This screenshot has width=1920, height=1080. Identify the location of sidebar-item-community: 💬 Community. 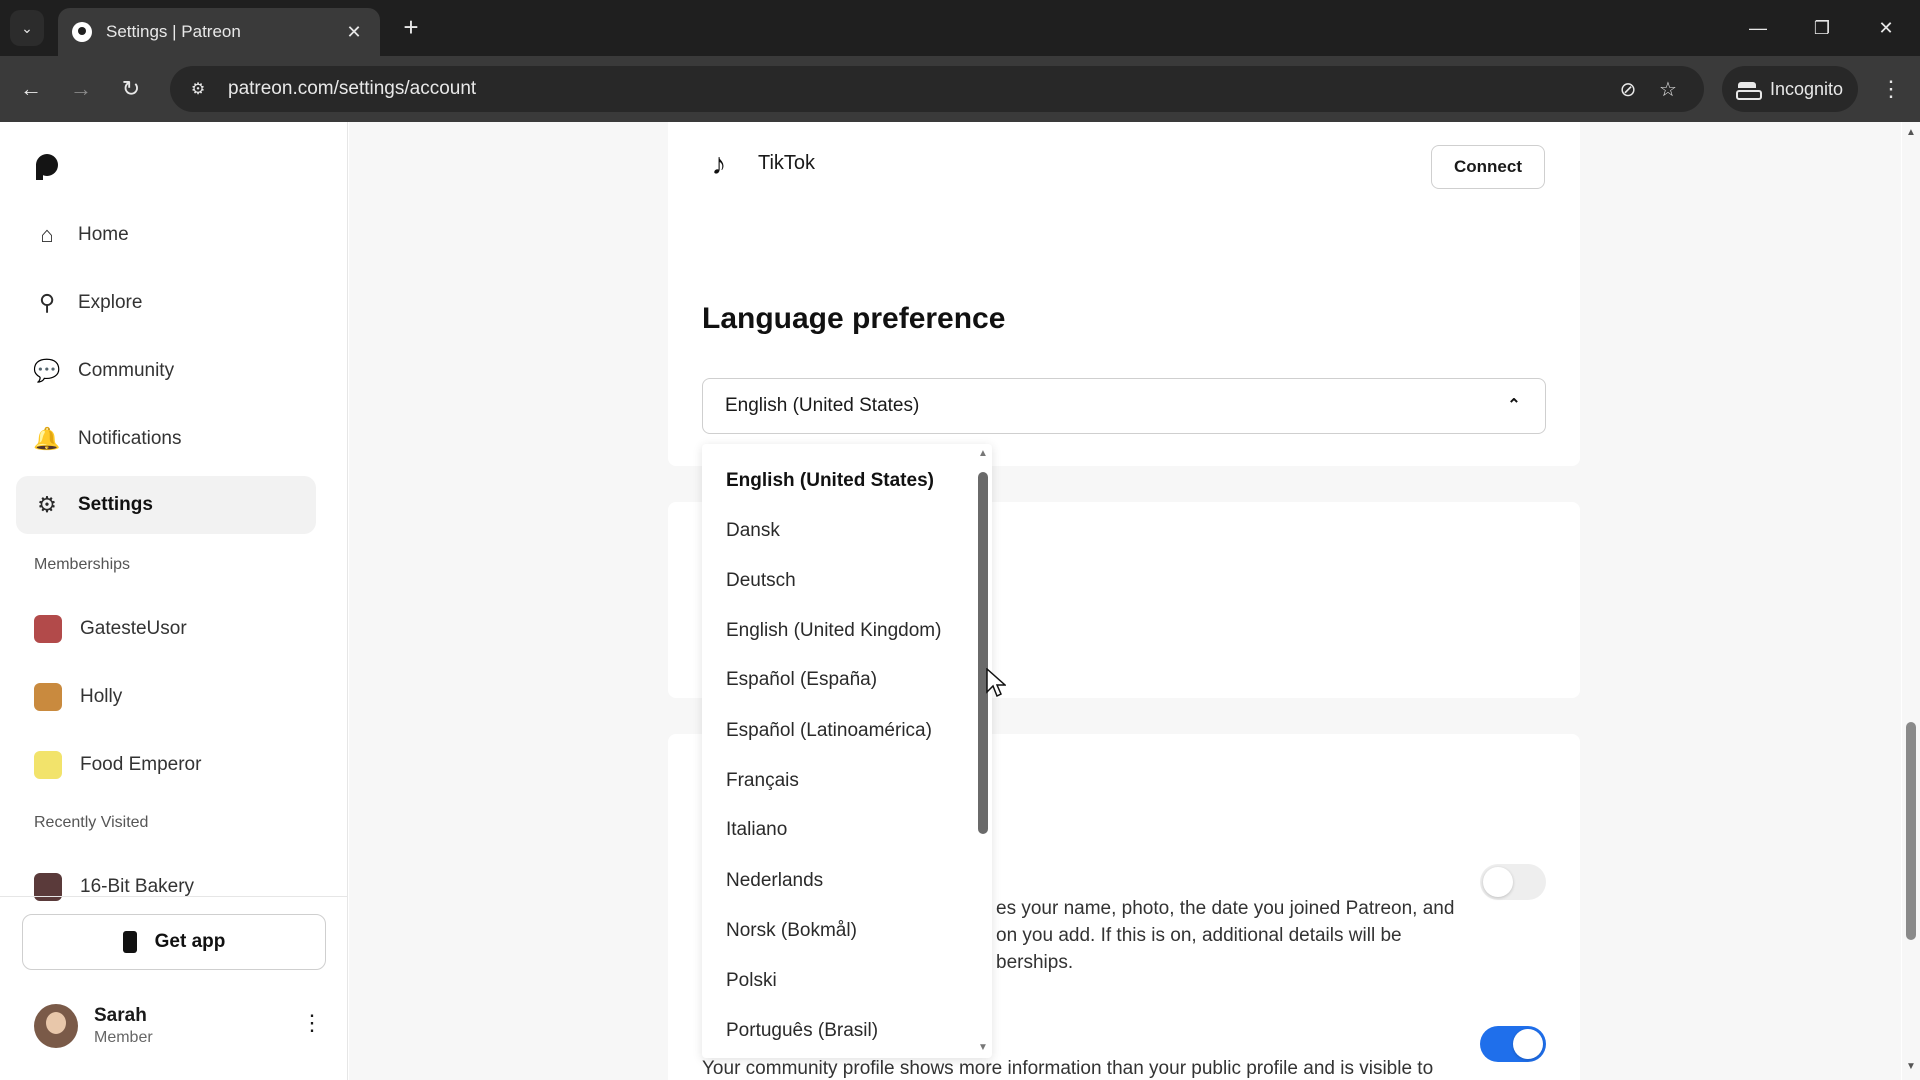
(166, 371).